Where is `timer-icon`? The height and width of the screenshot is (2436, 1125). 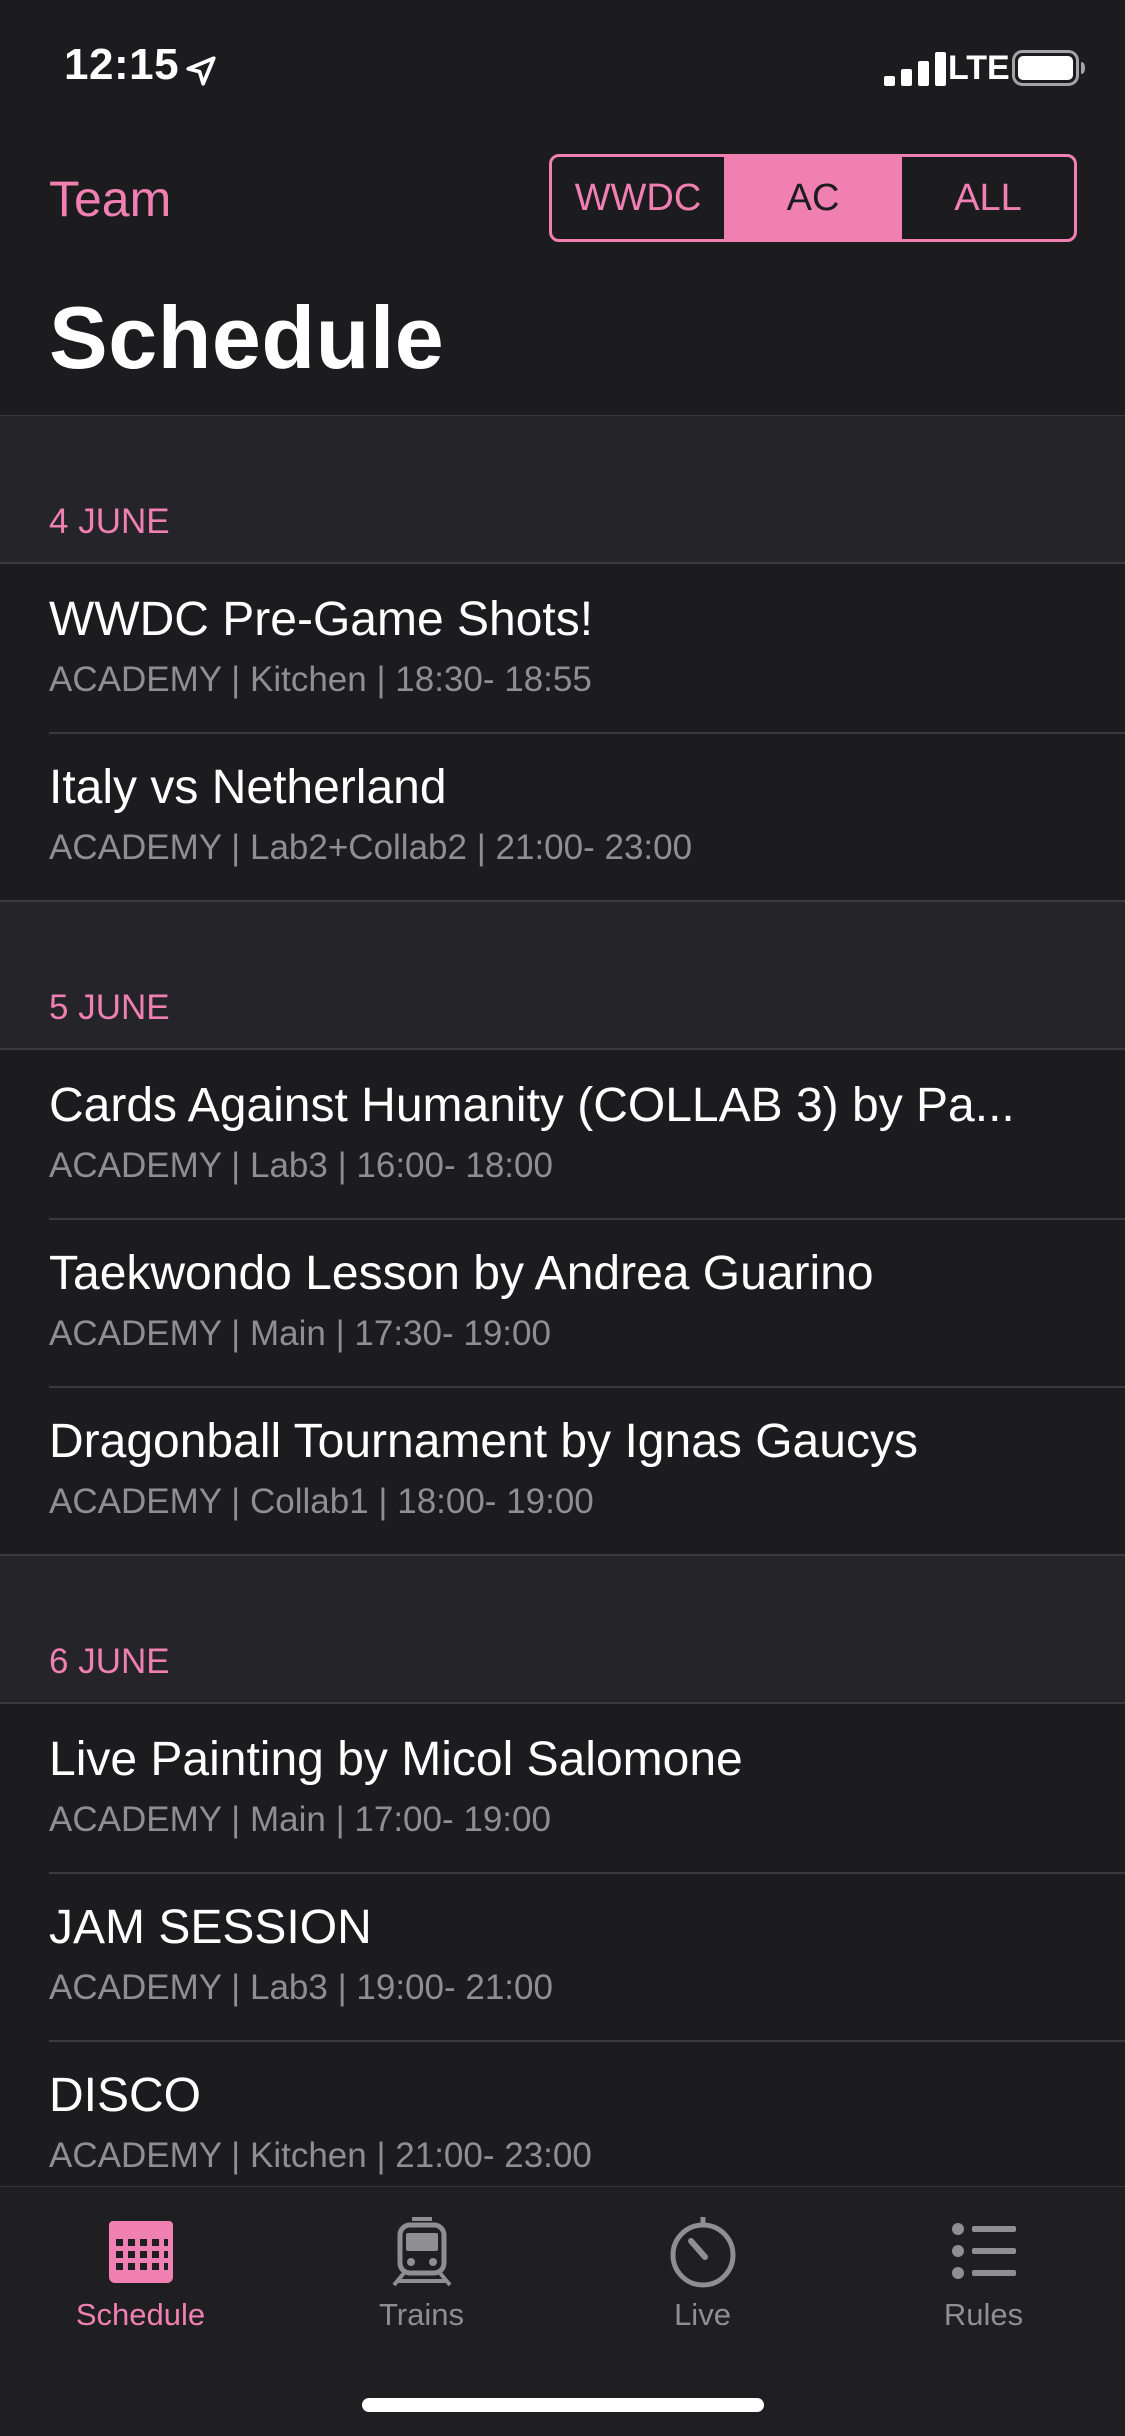 timer-icon is located at coordinates (702, 2252).